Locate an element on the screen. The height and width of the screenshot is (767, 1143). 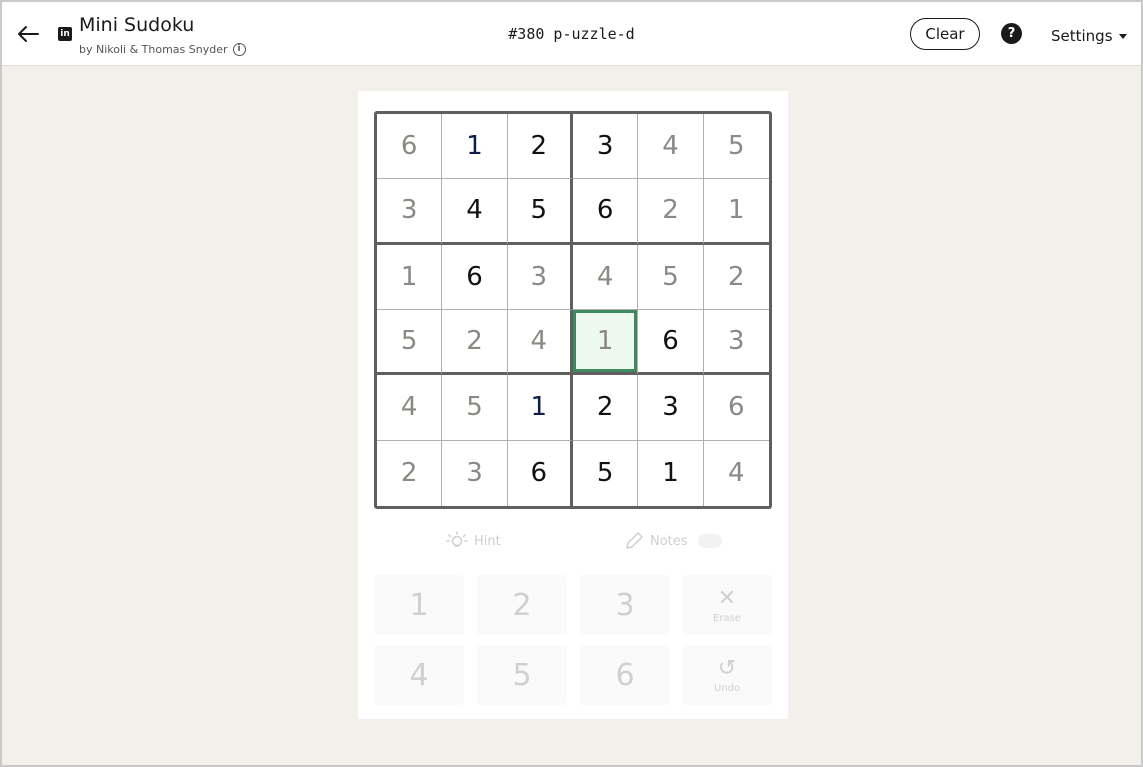
chevron-down-icon is located at coordinates (1122, 36).